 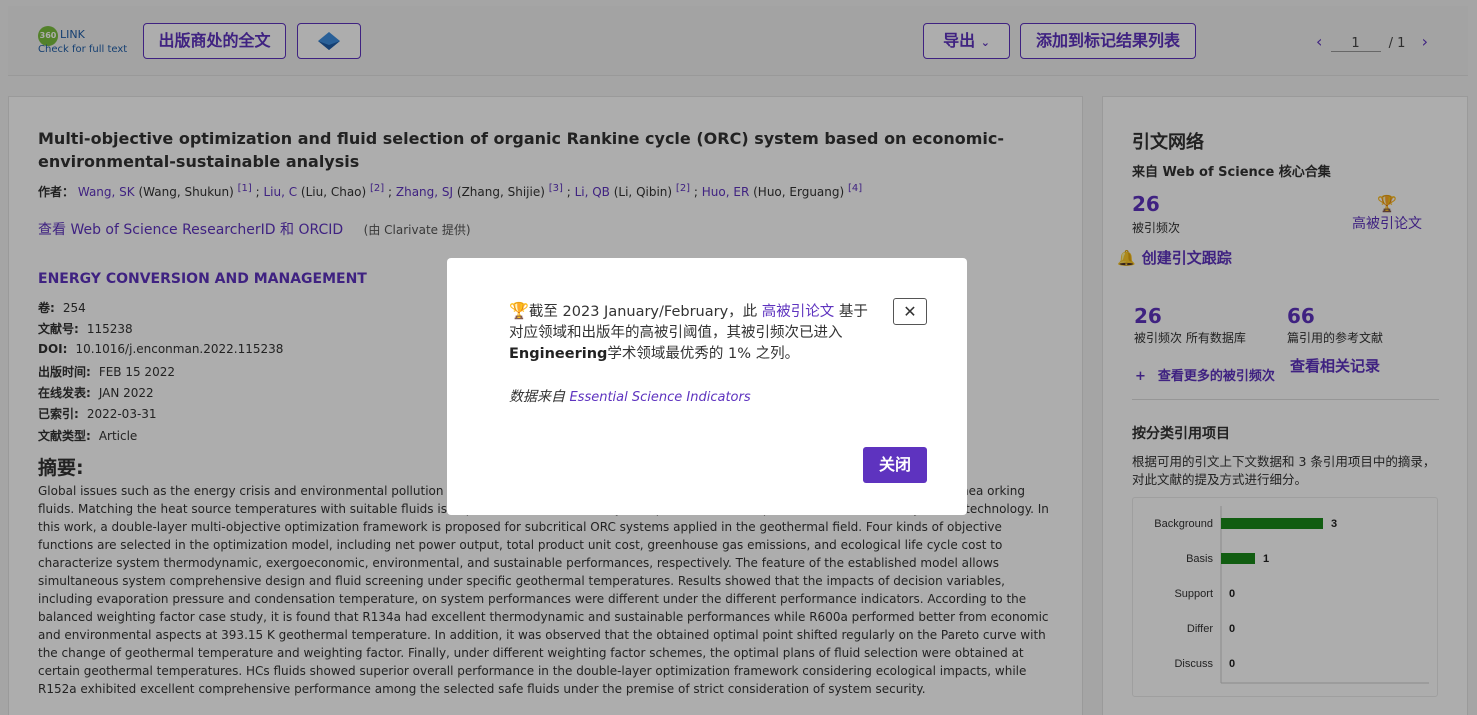 I want to click on close-icon: ✕, so click(x=910, y=311).